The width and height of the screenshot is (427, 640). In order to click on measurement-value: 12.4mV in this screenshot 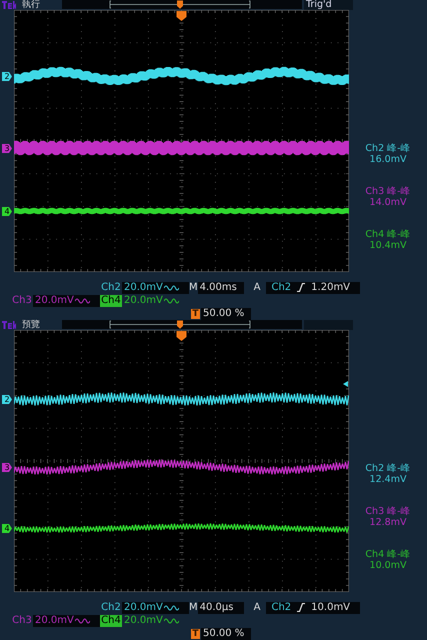, I will do `click(388, 479)`.